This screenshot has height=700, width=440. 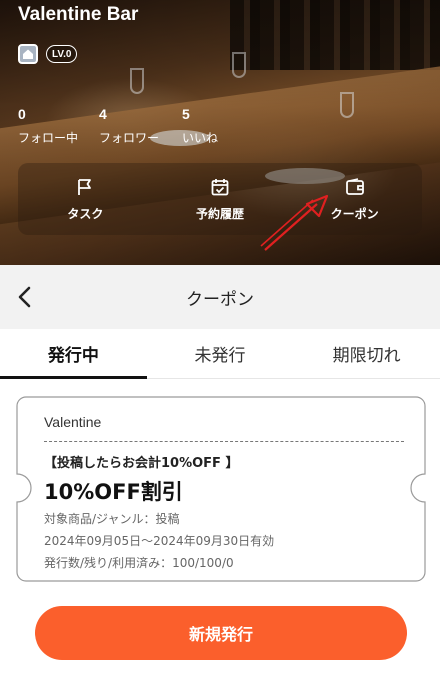 I want to click on level-badge: LV.0, so click(x=62, y=54).